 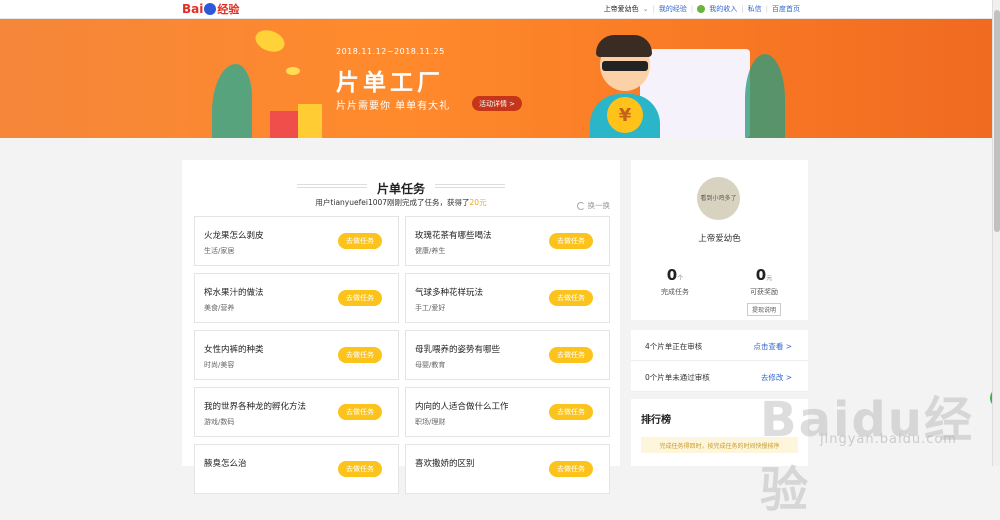 What do you see at coordinates (219, 308) in the screenshot?
I see `task-category: 美食/营养` at bounding box center [219, 308].